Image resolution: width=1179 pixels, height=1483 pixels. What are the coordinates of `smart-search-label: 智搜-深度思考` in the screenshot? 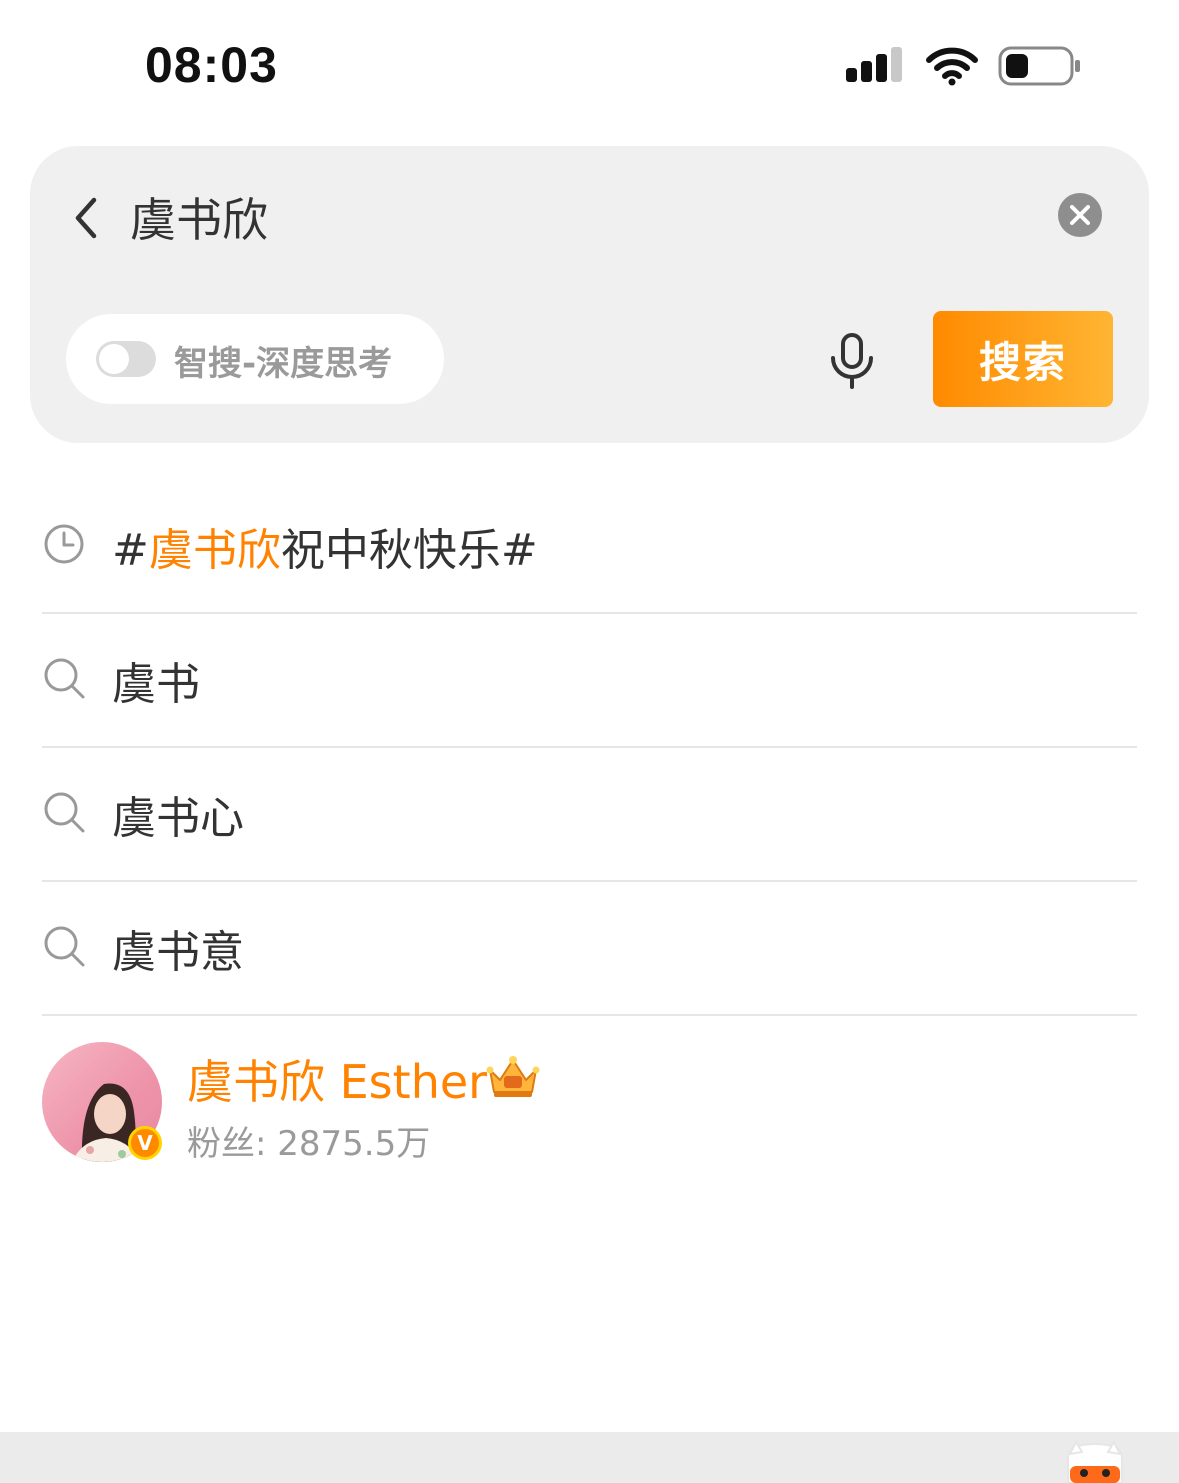 It's located at (283, 364).